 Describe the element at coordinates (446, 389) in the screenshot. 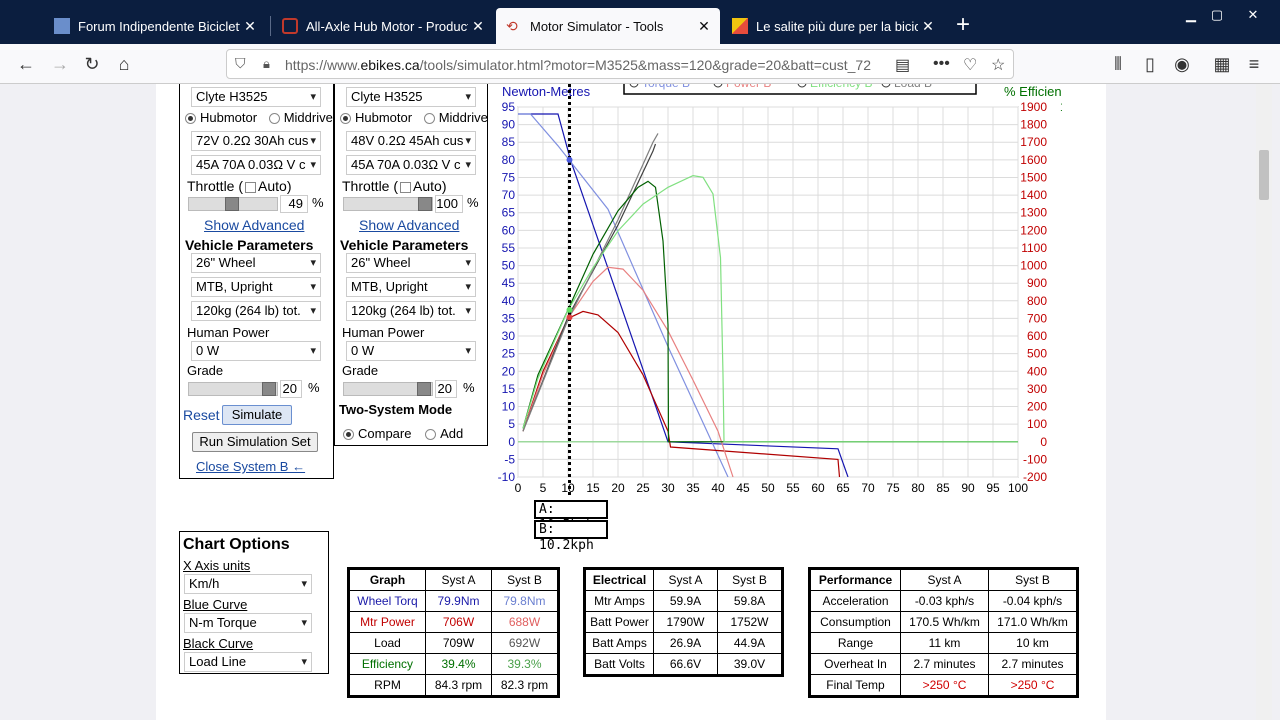

I see `grade-value-b: 20` at that location.